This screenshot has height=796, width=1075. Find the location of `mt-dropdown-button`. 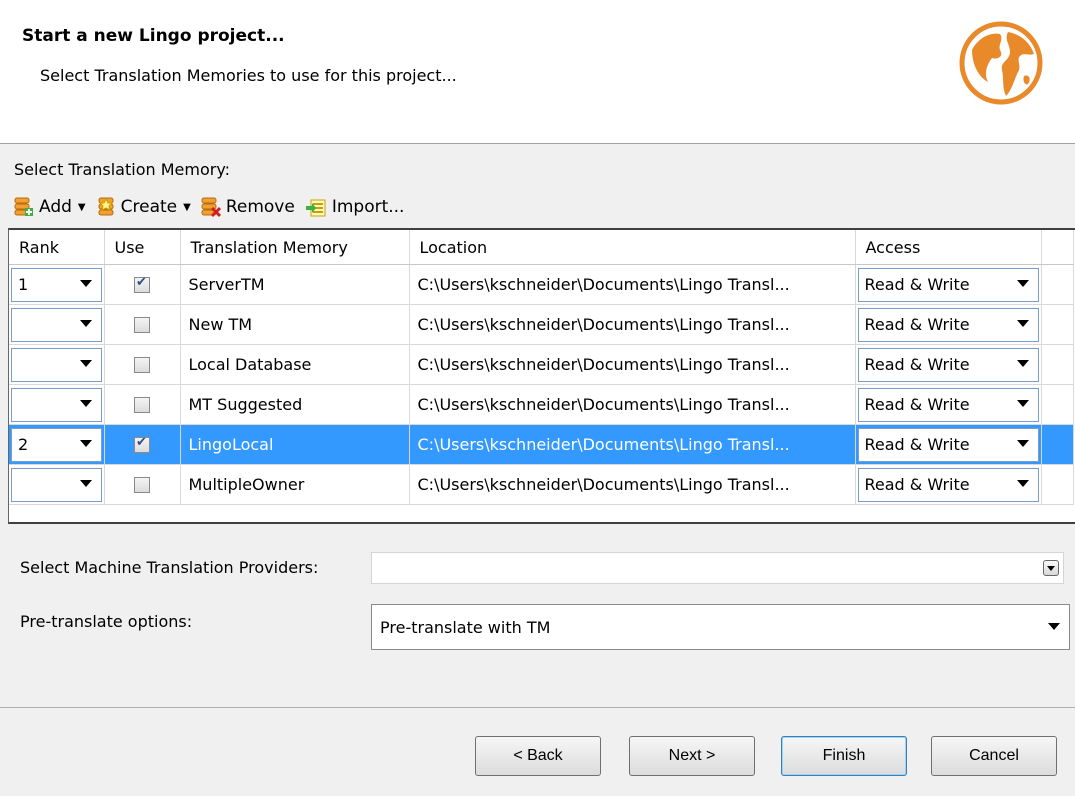

mt-dropdown-button is located at coordinates (1051, 568).